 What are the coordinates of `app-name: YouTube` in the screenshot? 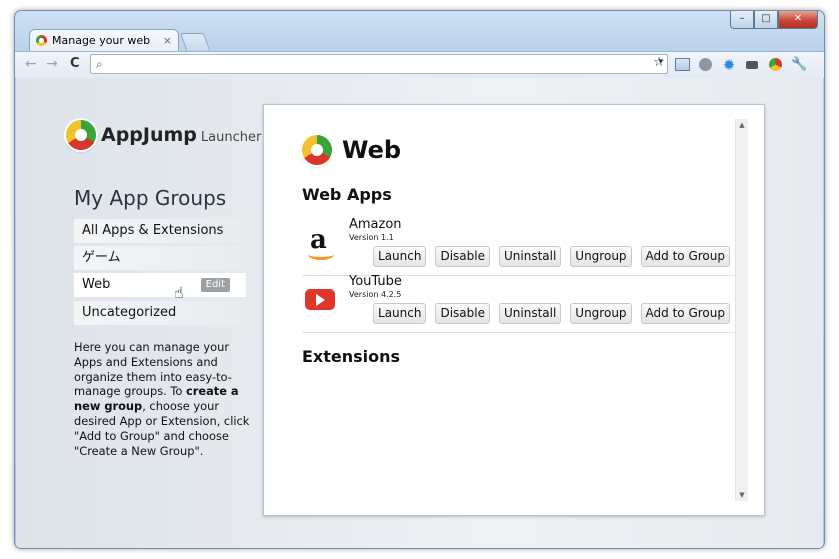 It's located at (375, 281).